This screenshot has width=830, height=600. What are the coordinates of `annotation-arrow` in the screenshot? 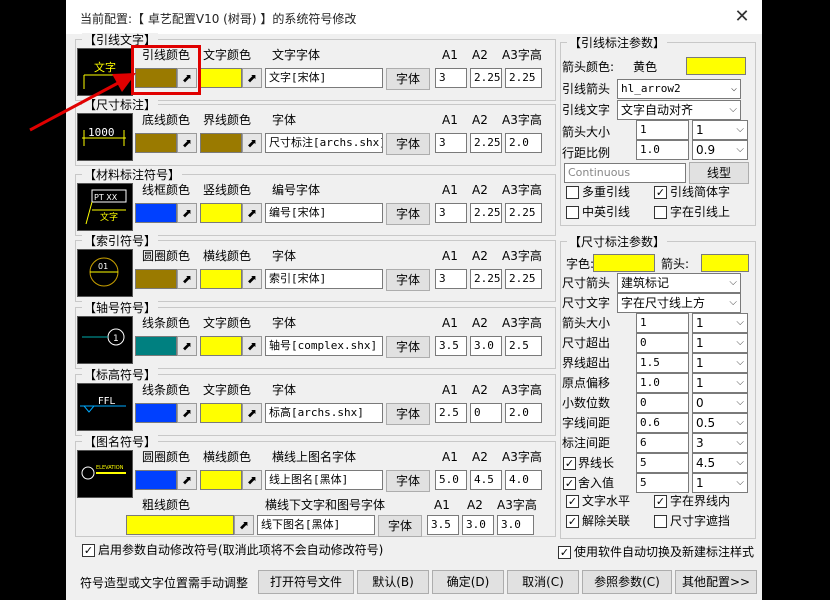 It's located at (82, 102).